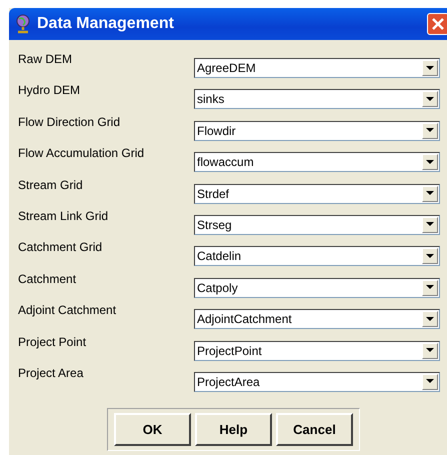 The image size is (447, 455). What do you see at coordinates (23, 24) in the screenshot?
I see `globe-icon` at bounding box center [23, 24].